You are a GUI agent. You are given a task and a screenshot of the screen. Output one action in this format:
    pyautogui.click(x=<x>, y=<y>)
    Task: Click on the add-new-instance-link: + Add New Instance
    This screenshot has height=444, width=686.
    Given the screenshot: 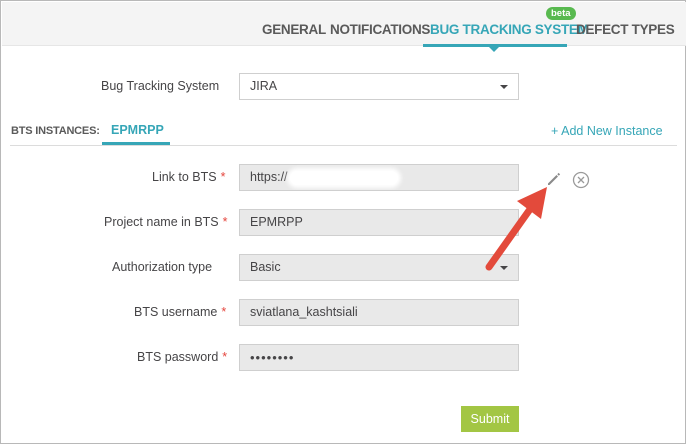 What is the action you would take?
    pyautogui.click(x=607, y=131)
    